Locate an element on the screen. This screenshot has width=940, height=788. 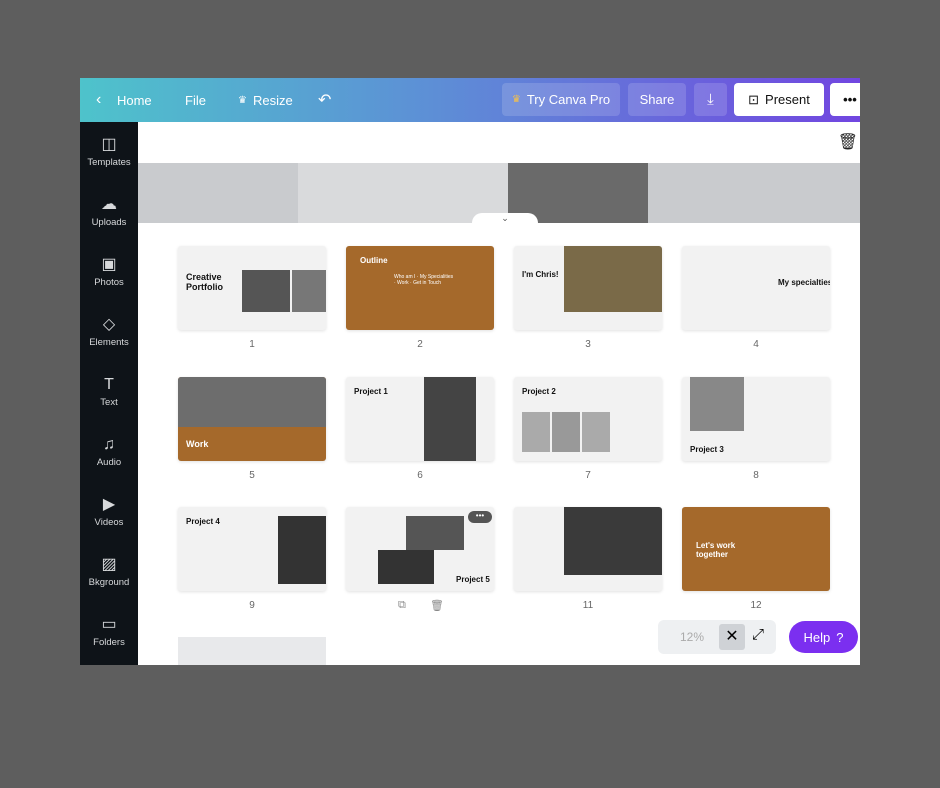
page-title: Work is located at coordinates (197, 444).